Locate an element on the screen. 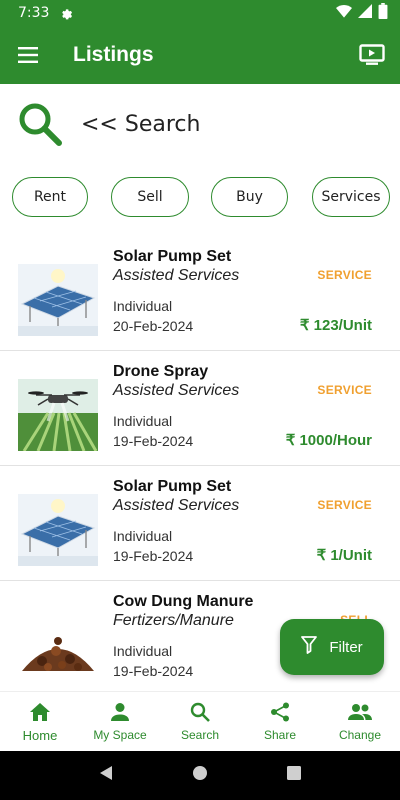 The height and width of the screenshot is (800, 400). nav-share-label: Share is located at coordinates (280, 735).